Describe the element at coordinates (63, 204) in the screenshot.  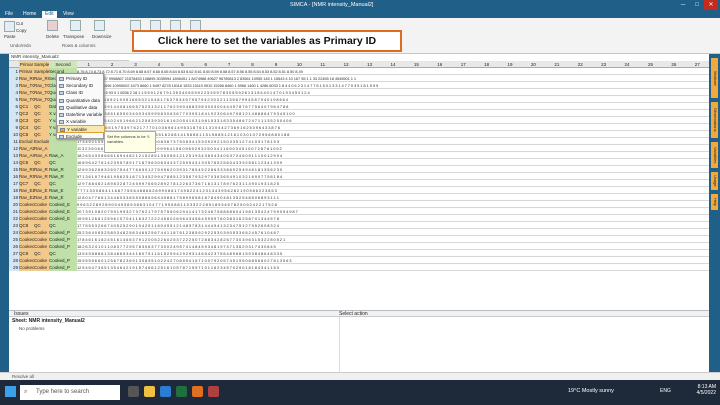
I see `secondary-cell: Cooked_E` at that location.